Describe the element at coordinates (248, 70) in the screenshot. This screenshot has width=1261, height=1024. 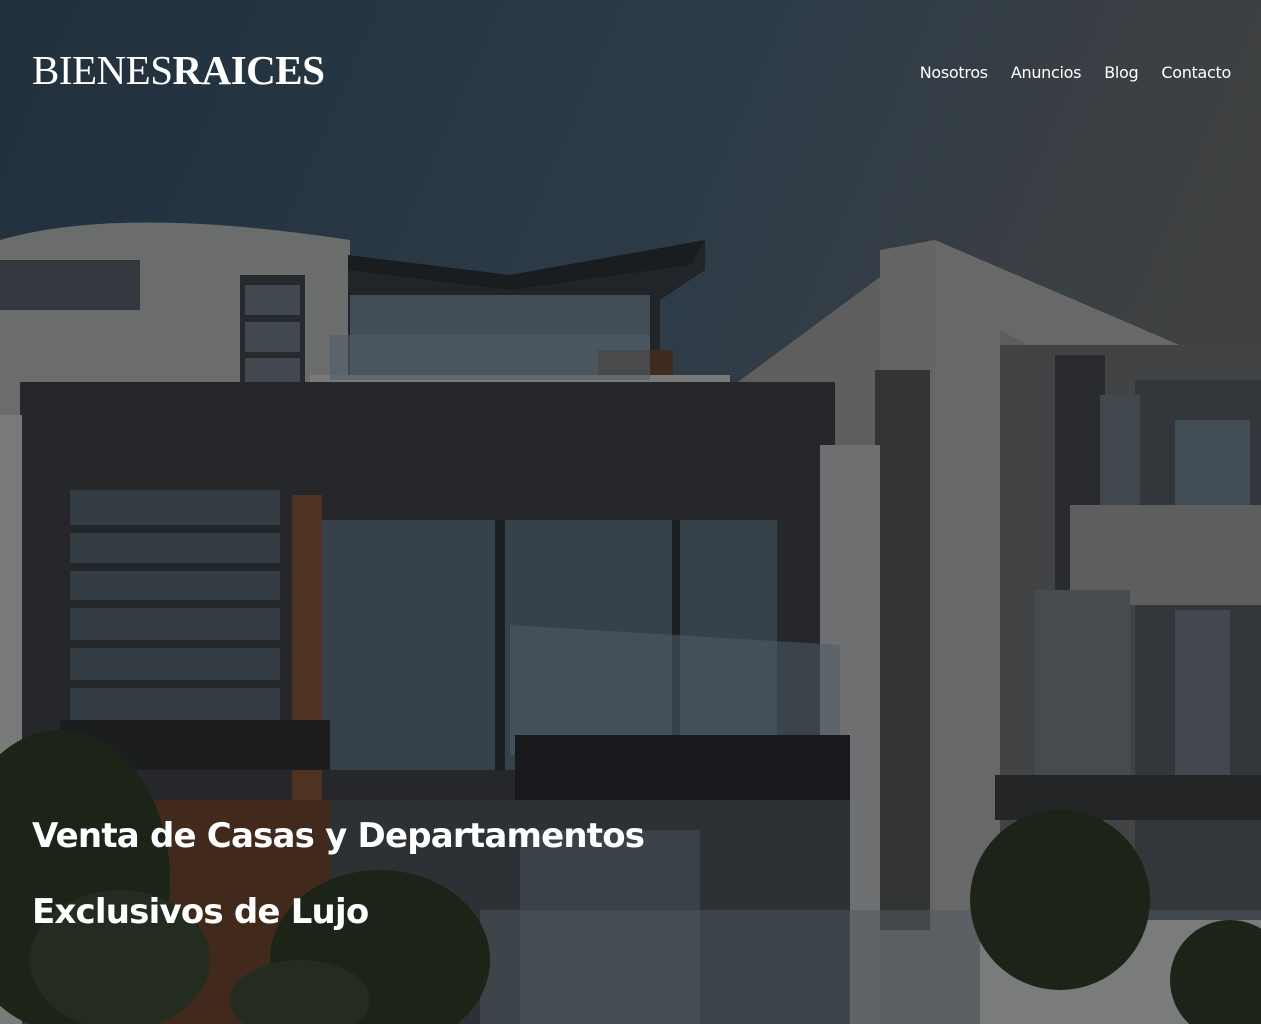
I see `brand-logo-strong: RAICES` at that location.